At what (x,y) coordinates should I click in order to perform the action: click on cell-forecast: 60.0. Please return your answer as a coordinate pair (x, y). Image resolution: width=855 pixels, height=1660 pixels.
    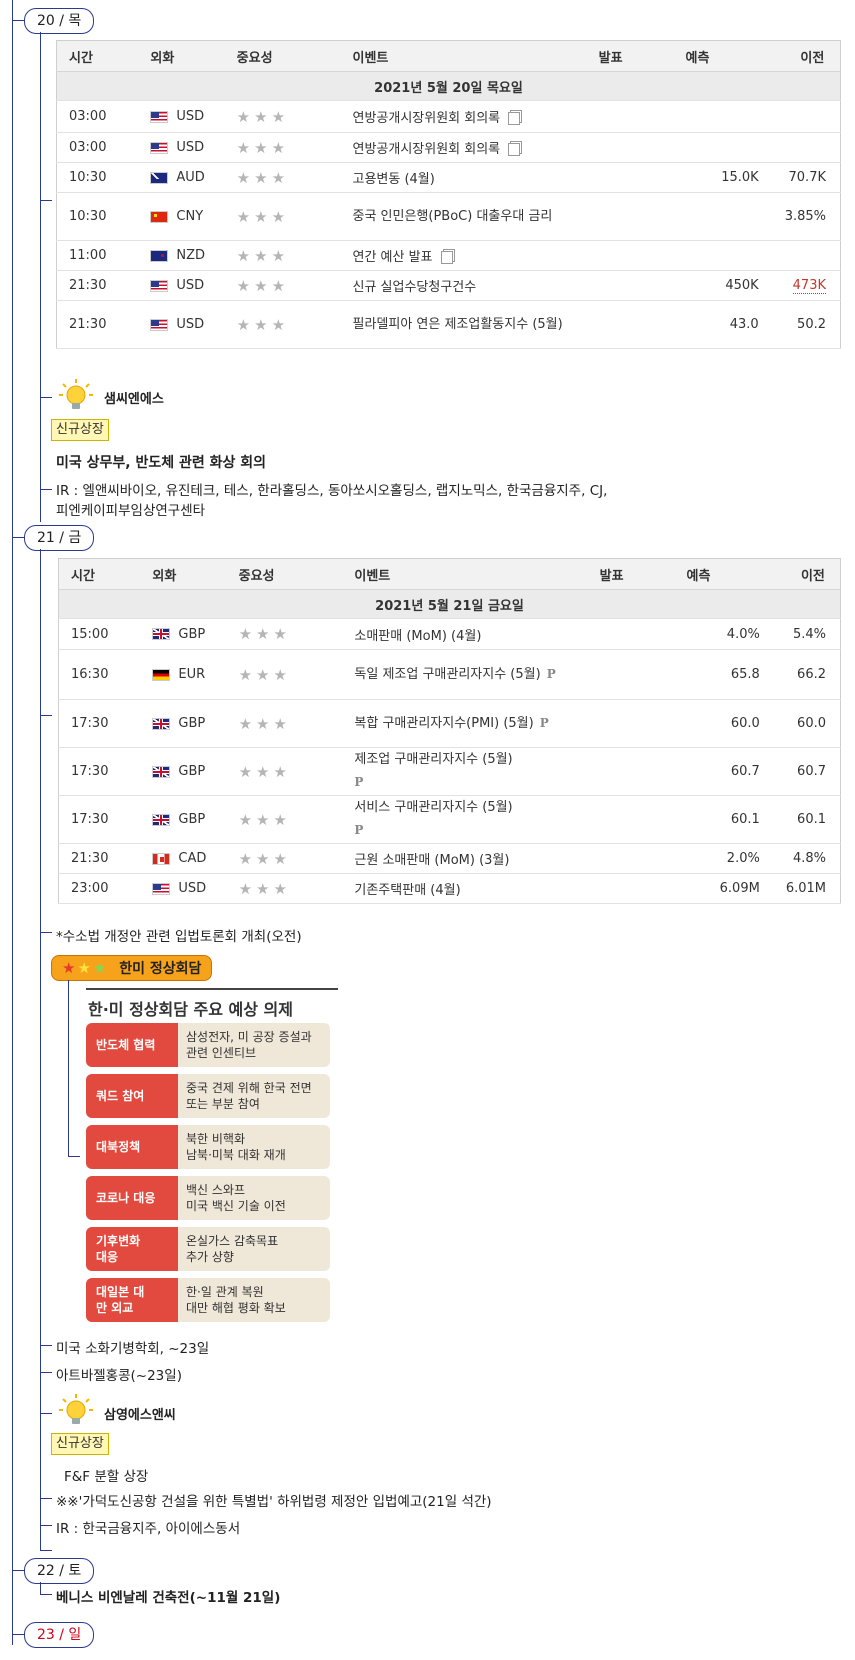
    Looking at the image, I should click on (724, 723).